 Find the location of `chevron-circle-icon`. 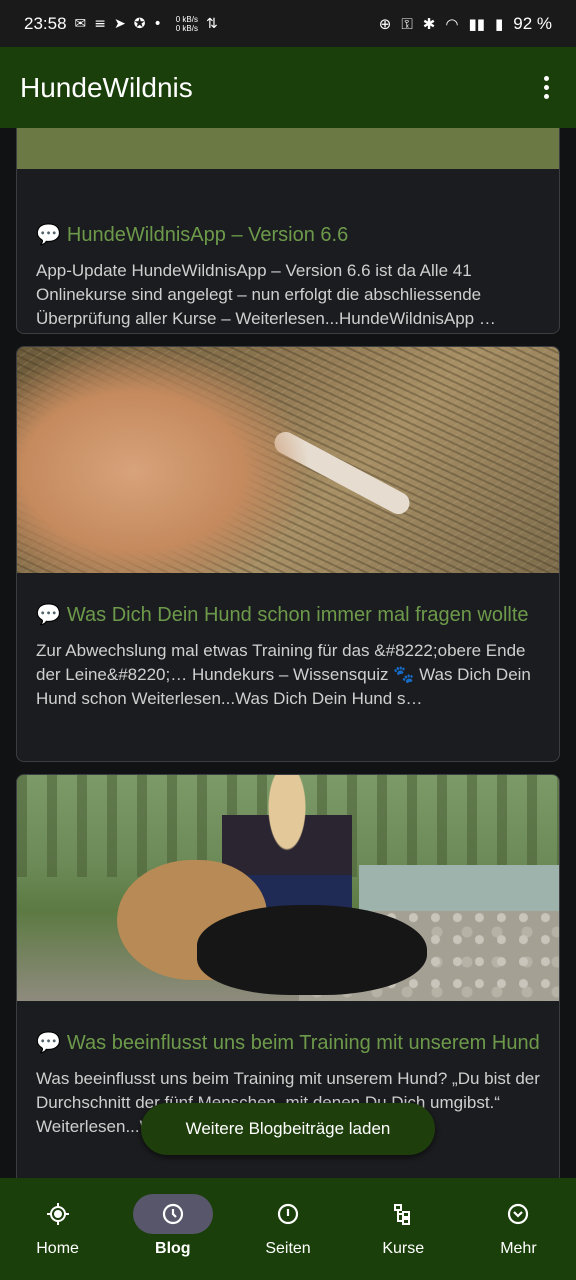

chevron-circle-icon is located at coordinates (518, 1214).